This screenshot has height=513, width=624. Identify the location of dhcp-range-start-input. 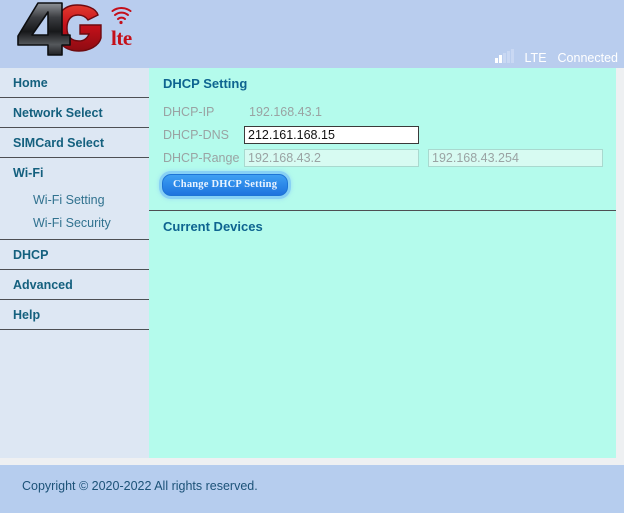
(331, 157).